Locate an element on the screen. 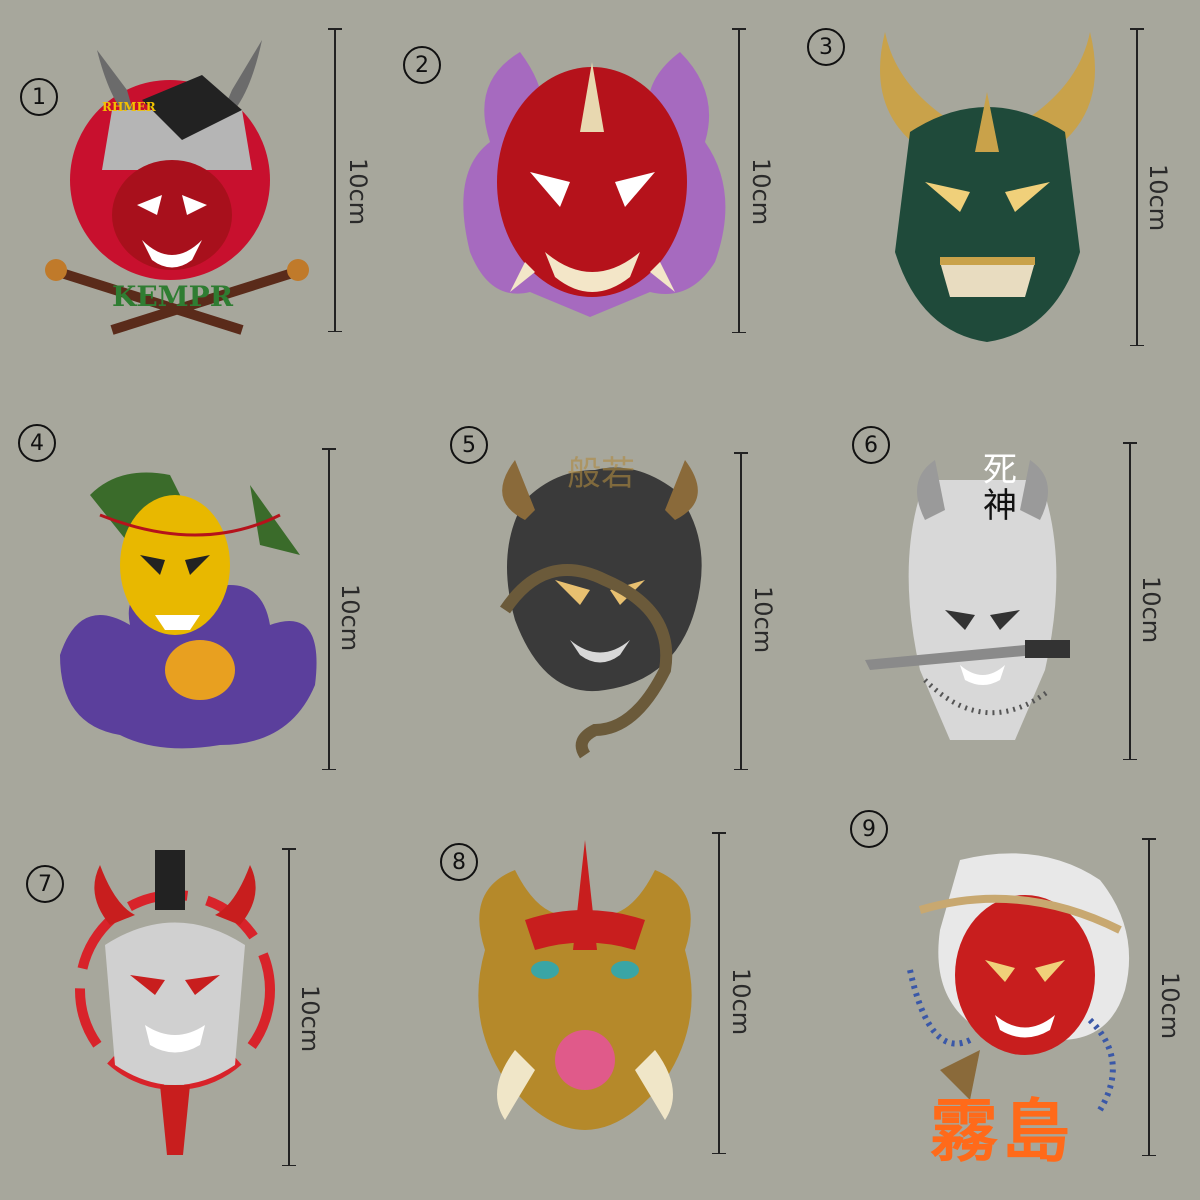  grey-oni-sword-sticker is located at coordinates (175, 1005).